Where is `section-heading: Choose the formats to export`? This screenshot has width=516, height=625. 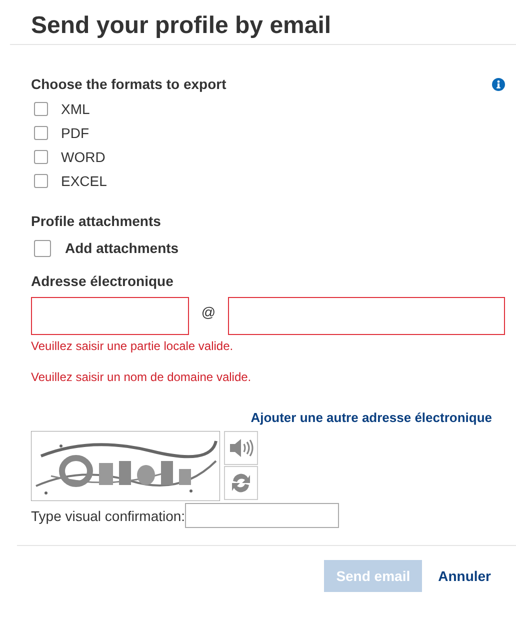 section-heading: Choose the formats to export is located at coordinates (128, 84).